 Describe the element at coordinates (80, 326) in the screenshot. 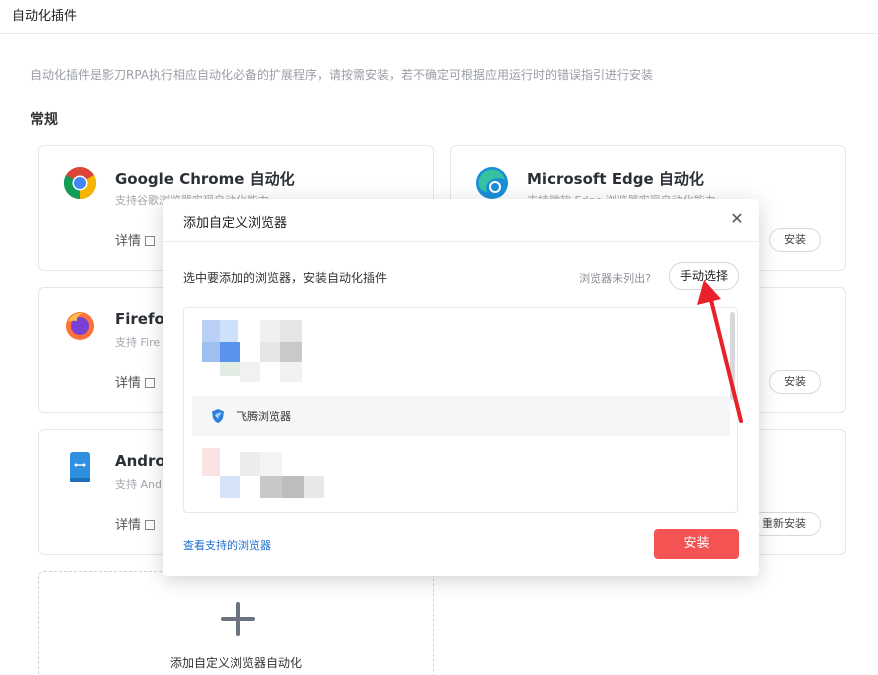

I see `firefox-icon` at that location.